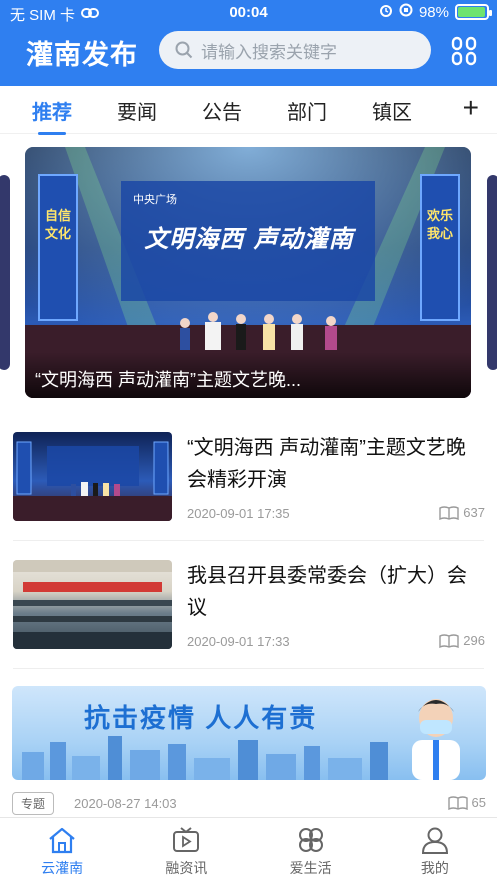  I want to click on app-brand-title: 灌南发布, so click(82, 55).